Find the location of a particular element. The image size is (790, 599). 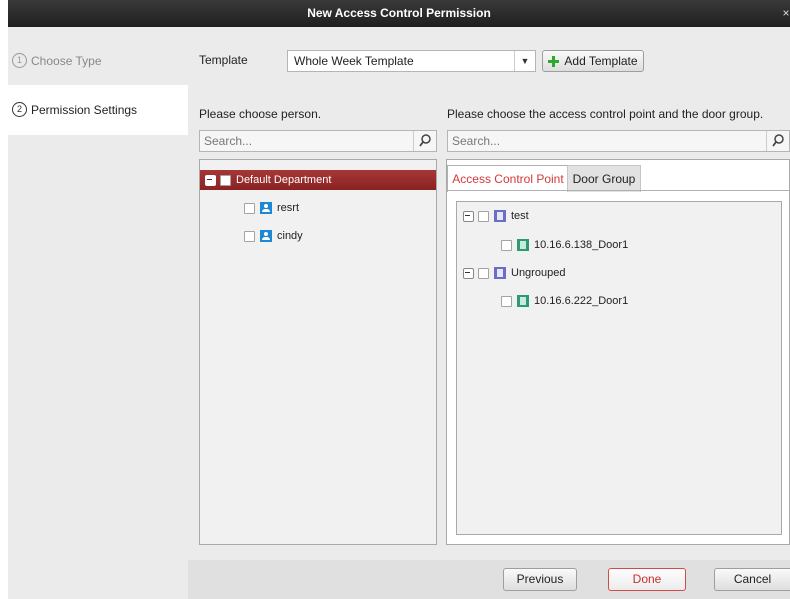

close-icon: × is located at coordinates (786, 13).